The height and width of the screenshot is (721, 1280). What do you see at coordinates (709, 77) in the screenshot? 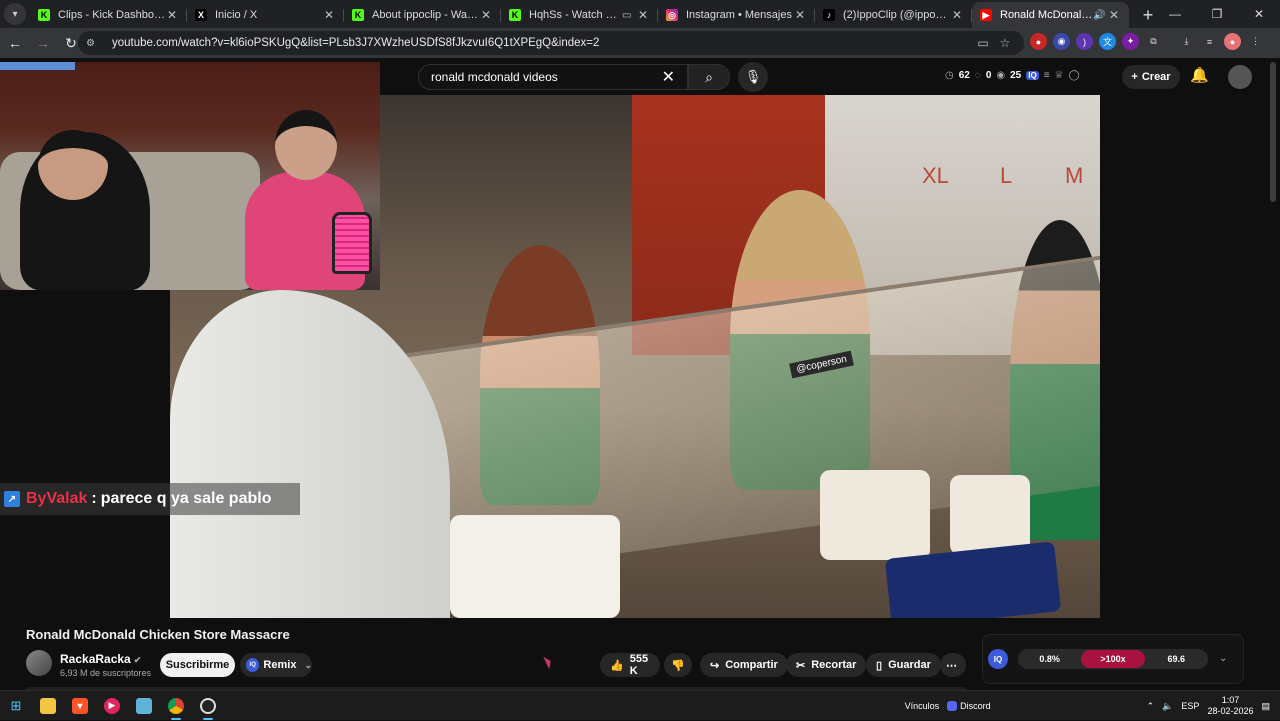
I see `search-button: ⌕` at bounding box center [709, 77].